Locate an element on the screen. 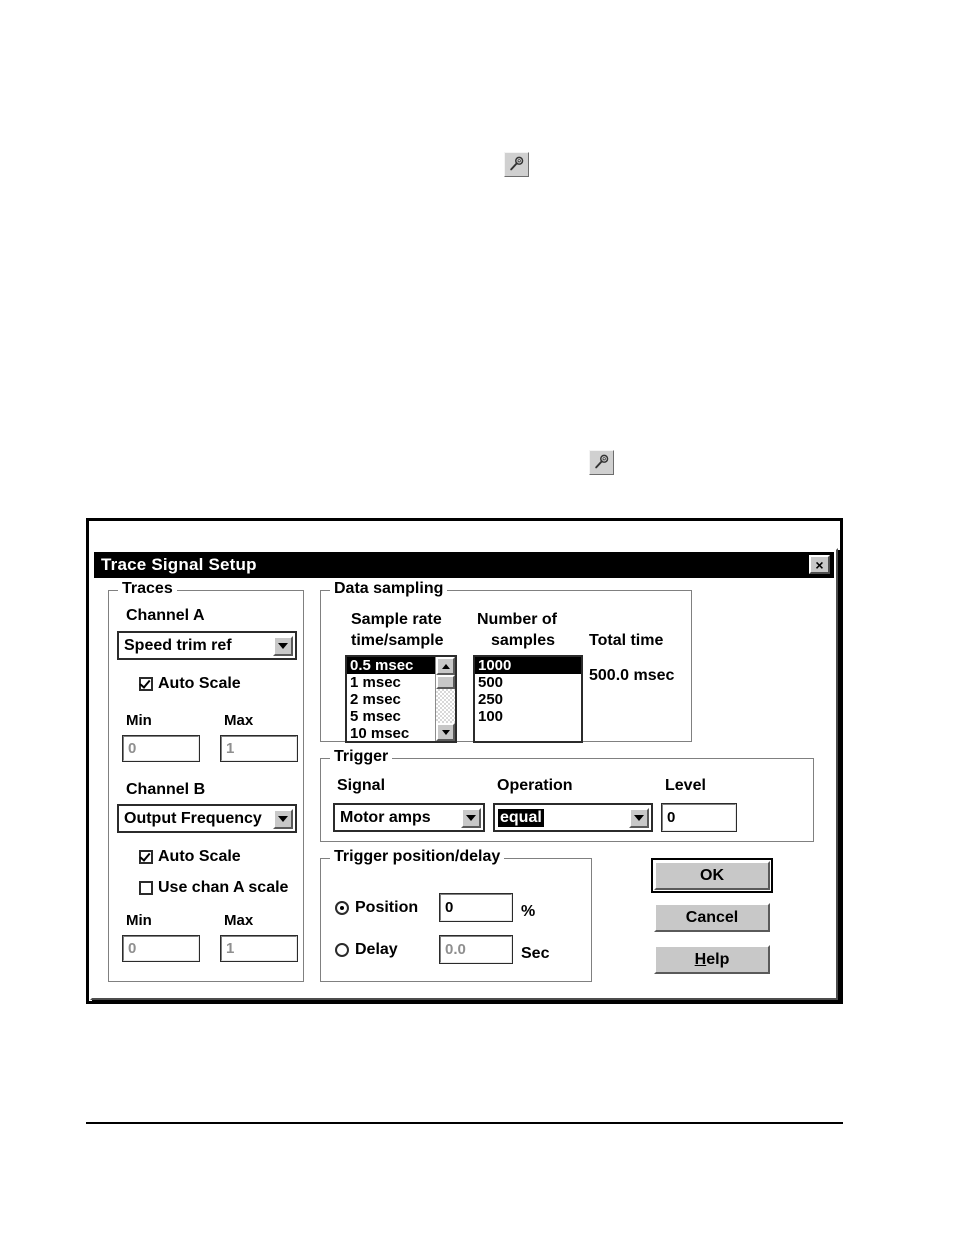  delay-radio: Delay is located at coordinates (366, 950).